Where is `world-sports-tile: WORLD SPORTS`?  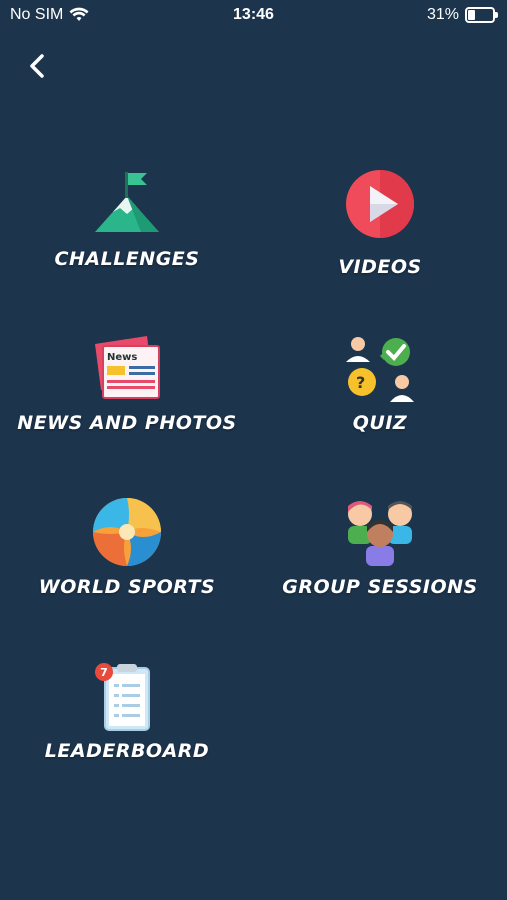 world-sports-tile: WORLD SPORTS is located at coordinates (127, 566).